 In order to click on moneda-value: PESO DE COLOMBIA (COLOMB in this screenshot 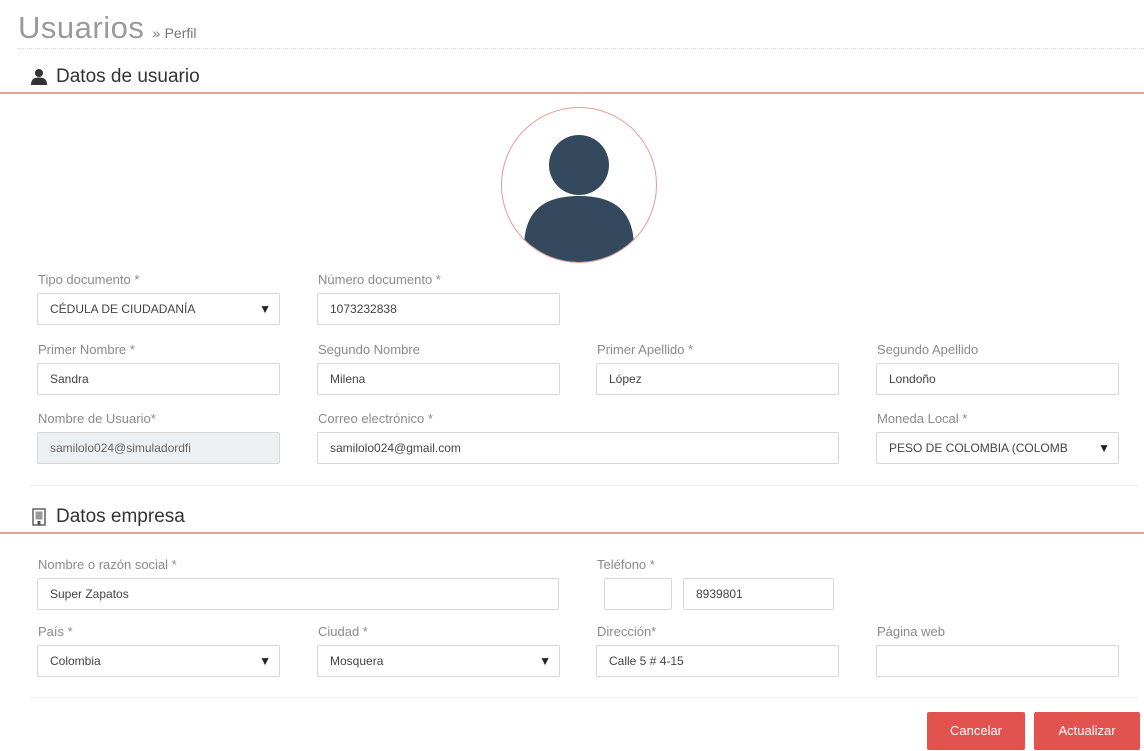, I will do `click(978, 448)`.